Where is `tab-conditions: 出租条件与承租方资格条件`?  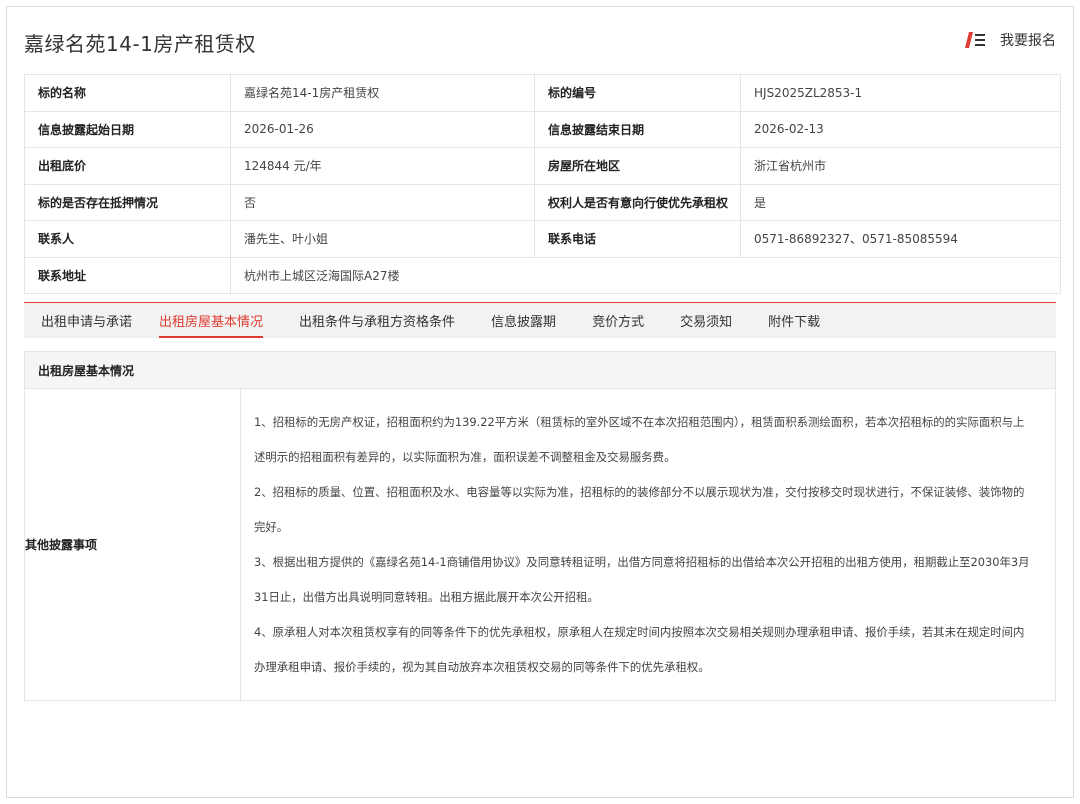 tab-conditions: 出租条件与承租方资格条件 is located at coordinates (377, 320).